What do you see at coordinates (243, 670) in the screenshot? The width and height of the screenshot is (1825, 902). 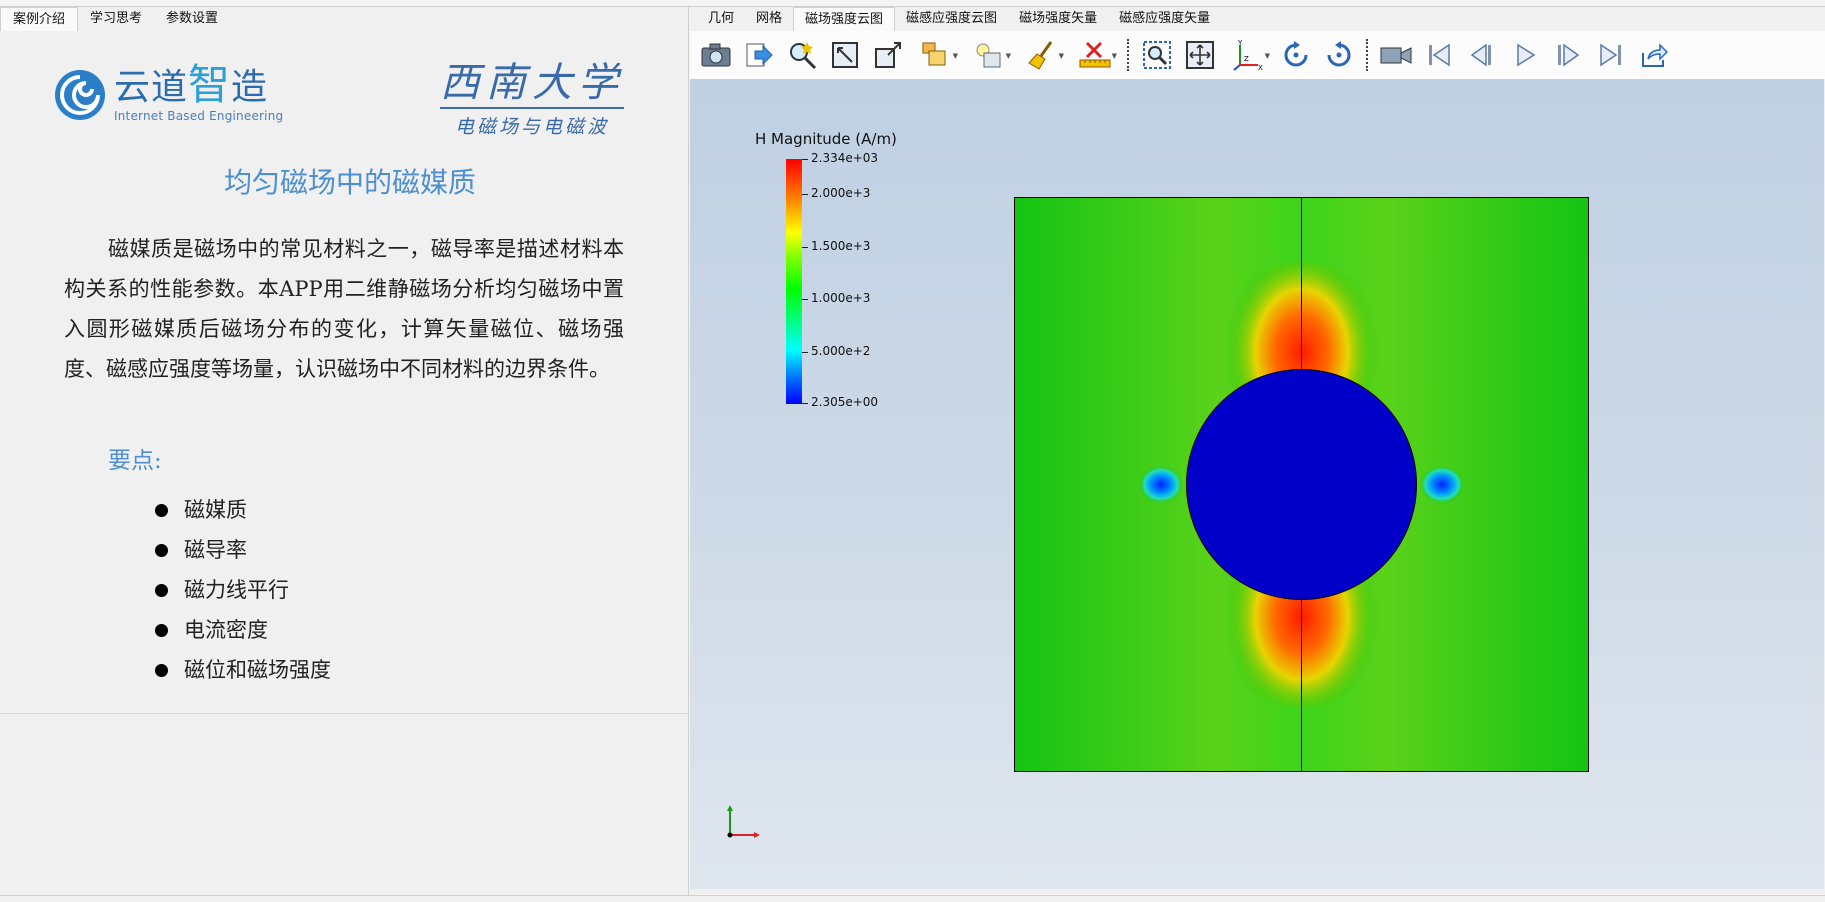 I see `list-item: 磁位和磁场强度` at bounding box center [243, 670].